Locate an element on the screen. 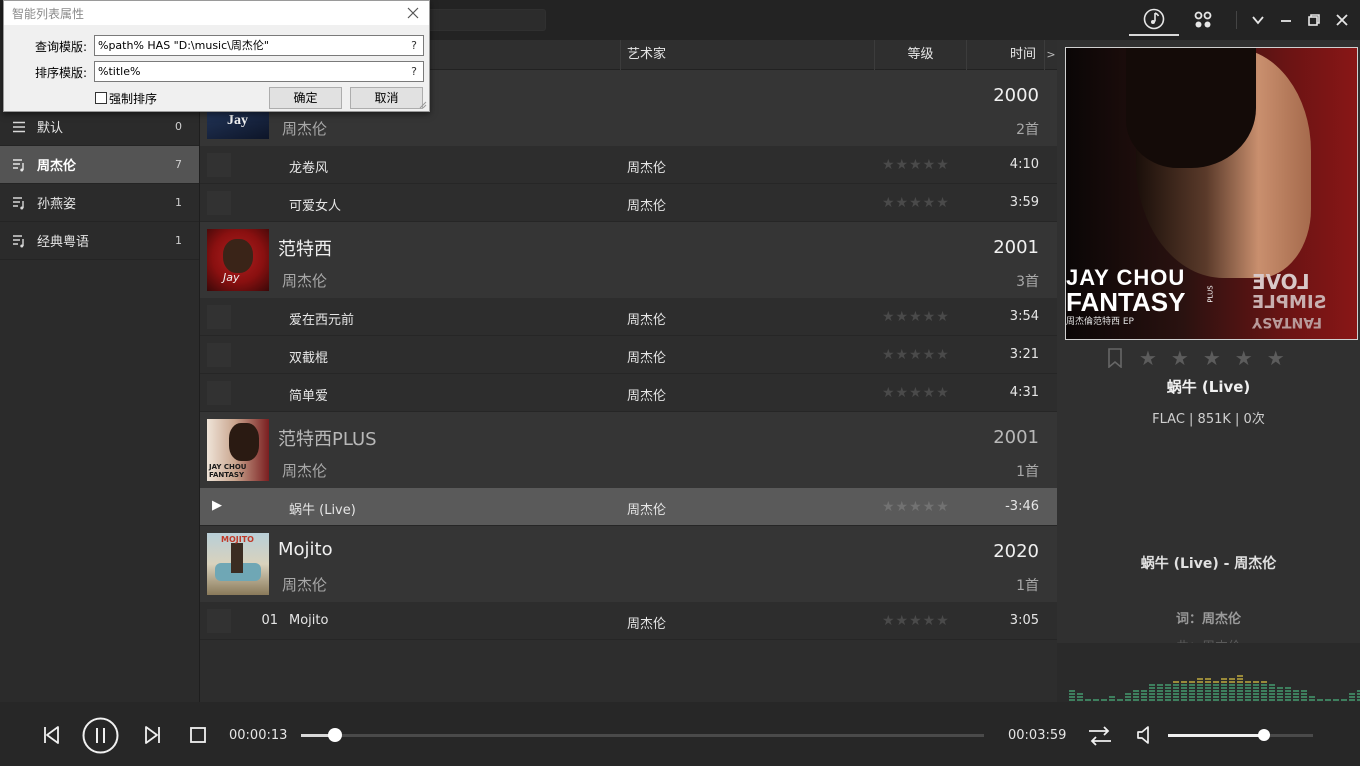  tab-now-playing is located at coordinates (1154, 20).